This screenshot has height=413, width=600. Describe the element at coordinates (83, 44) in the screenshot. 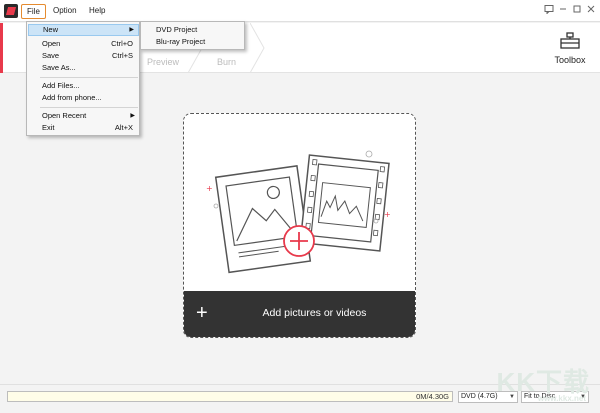

I see `menu-item-open: Open Ctrl+O` at that location.